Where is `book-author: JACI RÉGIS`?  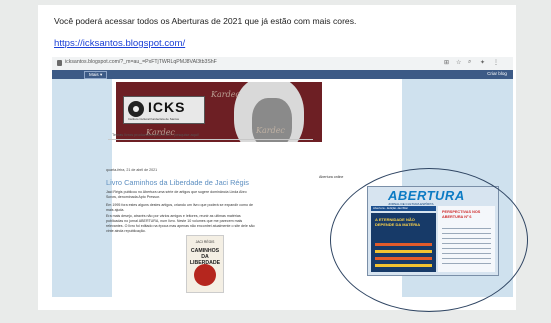 book-author: JACI RÉGIS is located at coordinates (205, 242).